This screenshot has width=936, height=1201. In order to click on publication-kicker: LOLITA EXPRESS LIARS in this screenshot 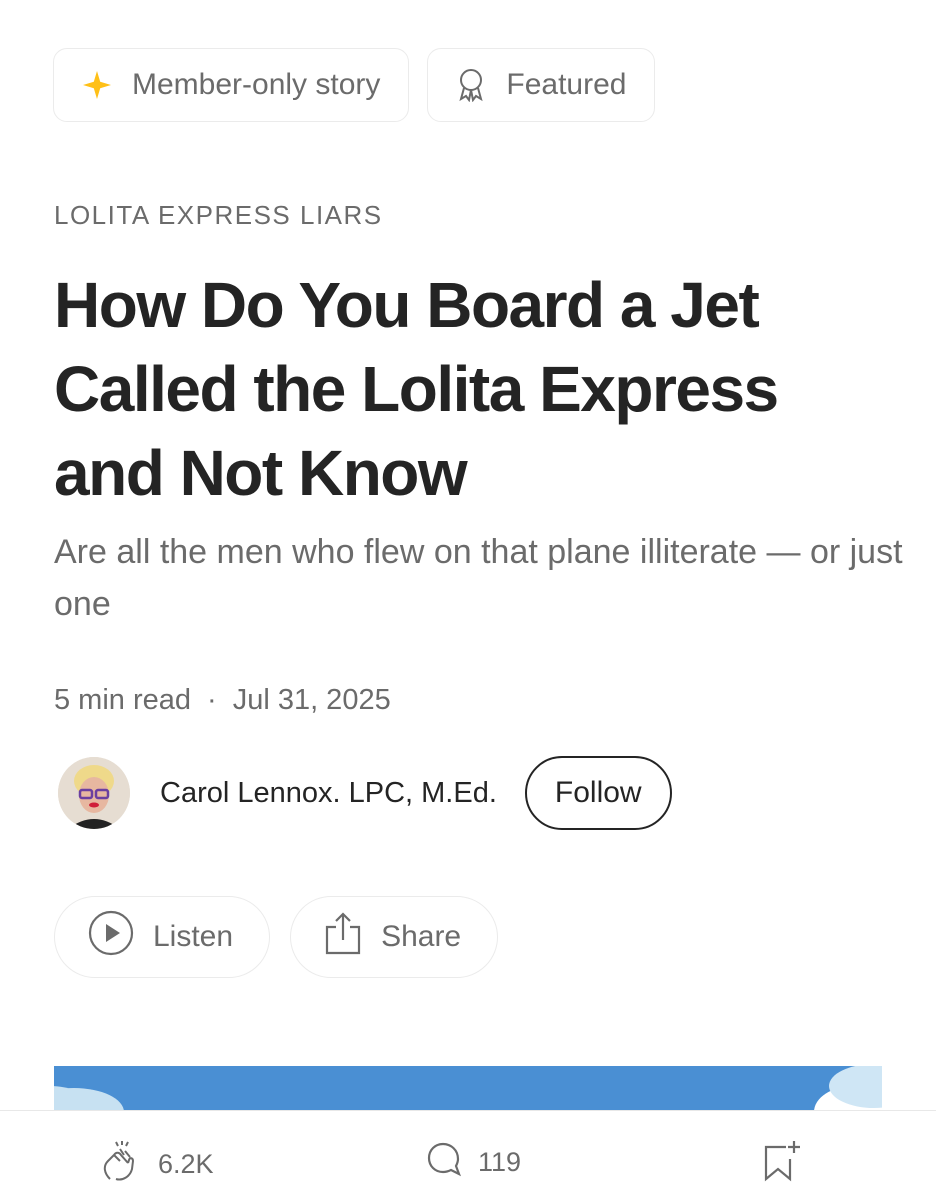, I will do `click(218, 215)`.